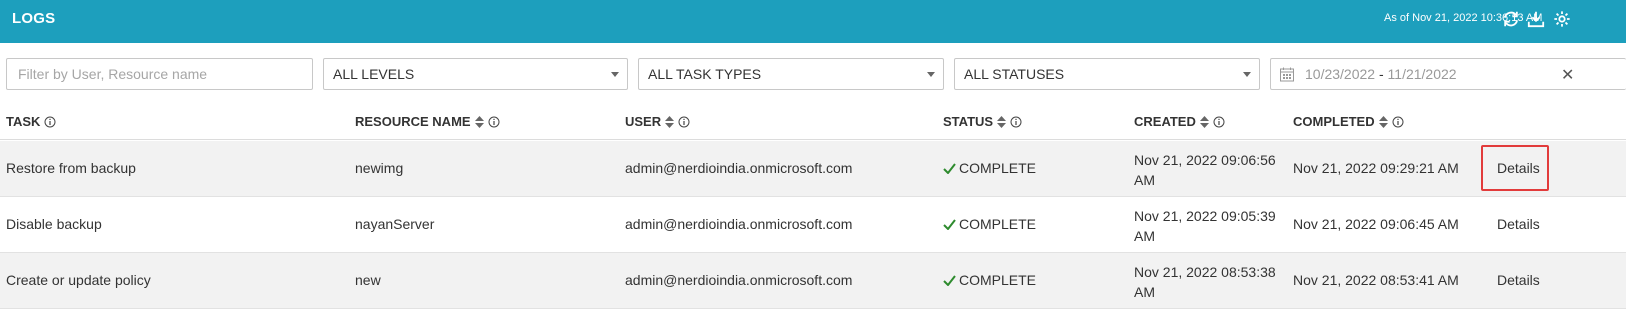 The image size is (1626, 319). I want to click on completed-cell: Nov 21, 2022 09:06:45 AM, so click(1376, 224).